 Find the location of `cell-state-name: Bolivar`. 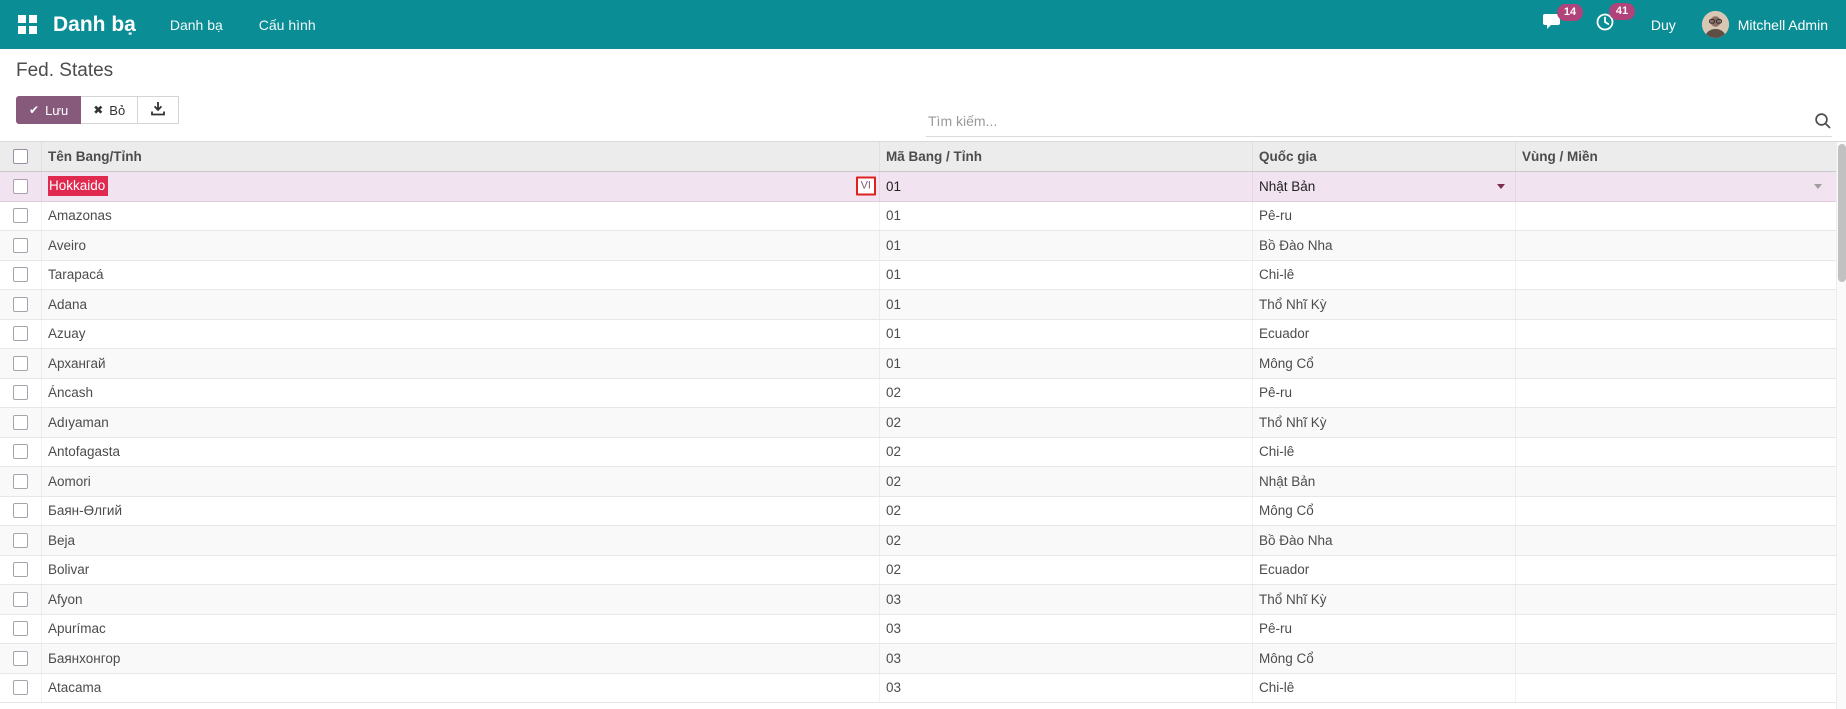

cell-state-name: Bolivar is located at coordinates (461, 569).